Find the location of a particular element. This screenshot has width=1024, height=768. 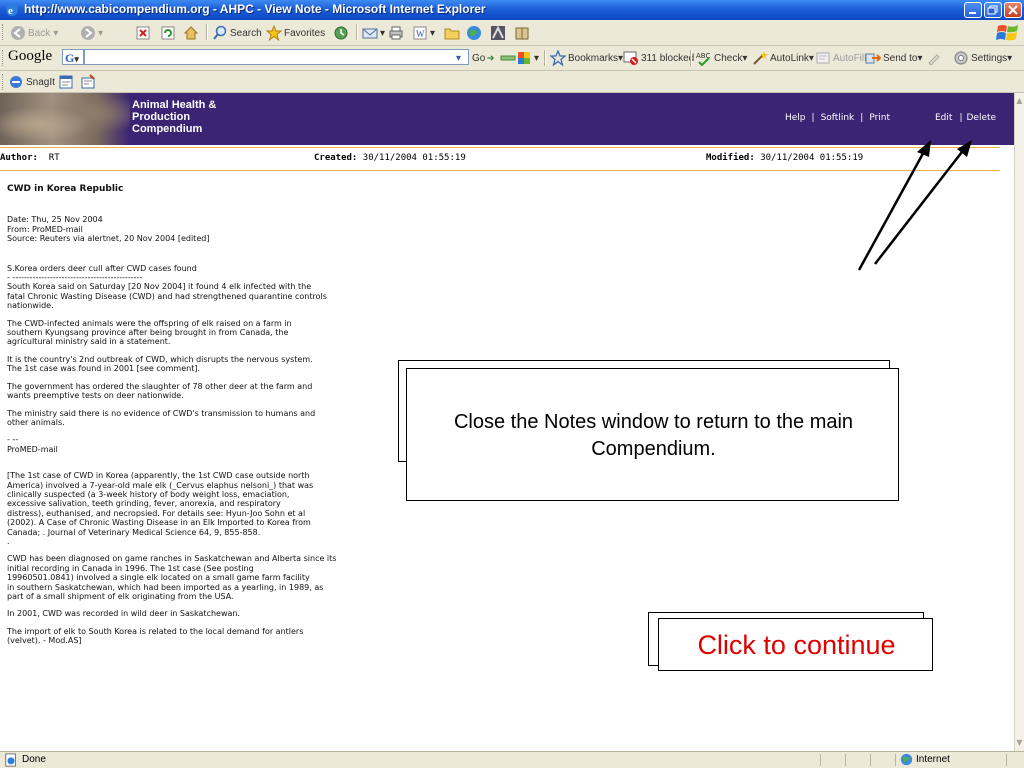

refresh-icon is located at coordinates (168, 33).